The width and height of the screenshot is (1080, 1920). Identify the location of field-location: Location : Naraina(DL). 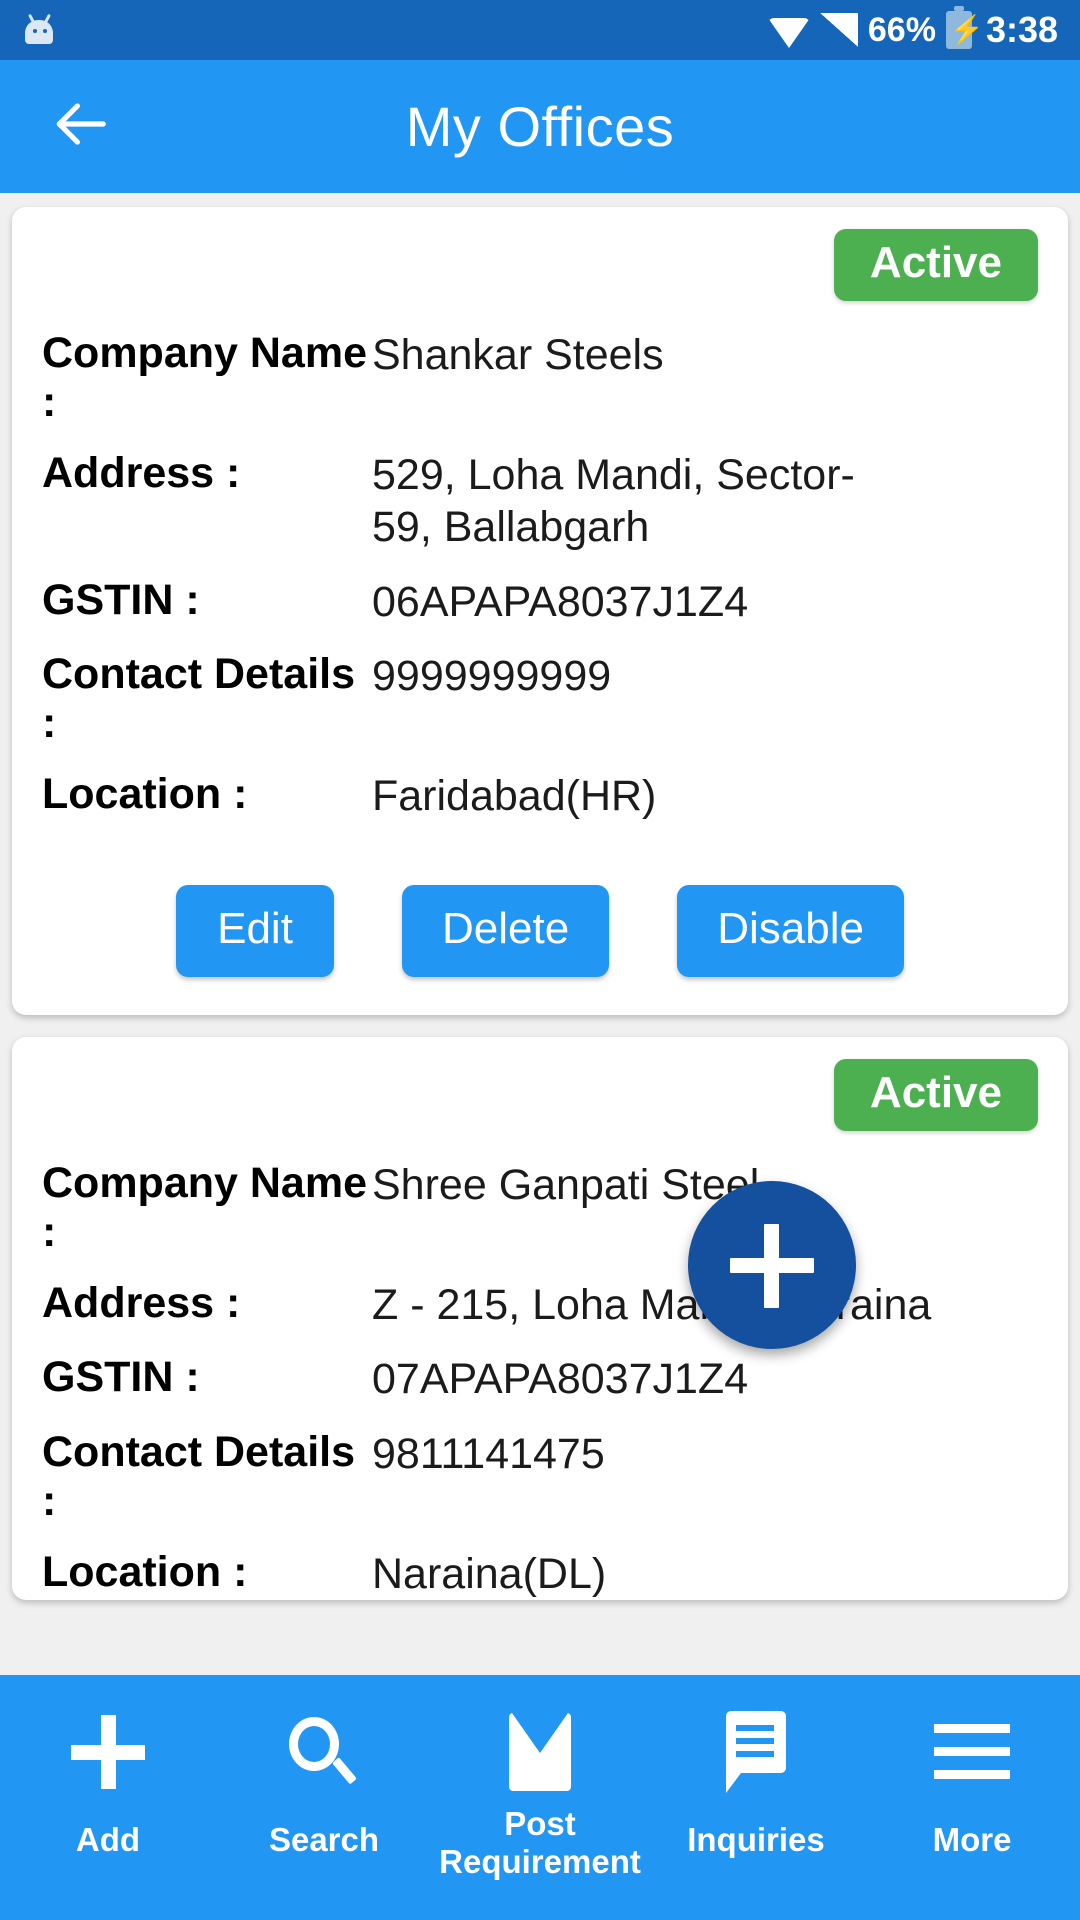
(540, 1574).